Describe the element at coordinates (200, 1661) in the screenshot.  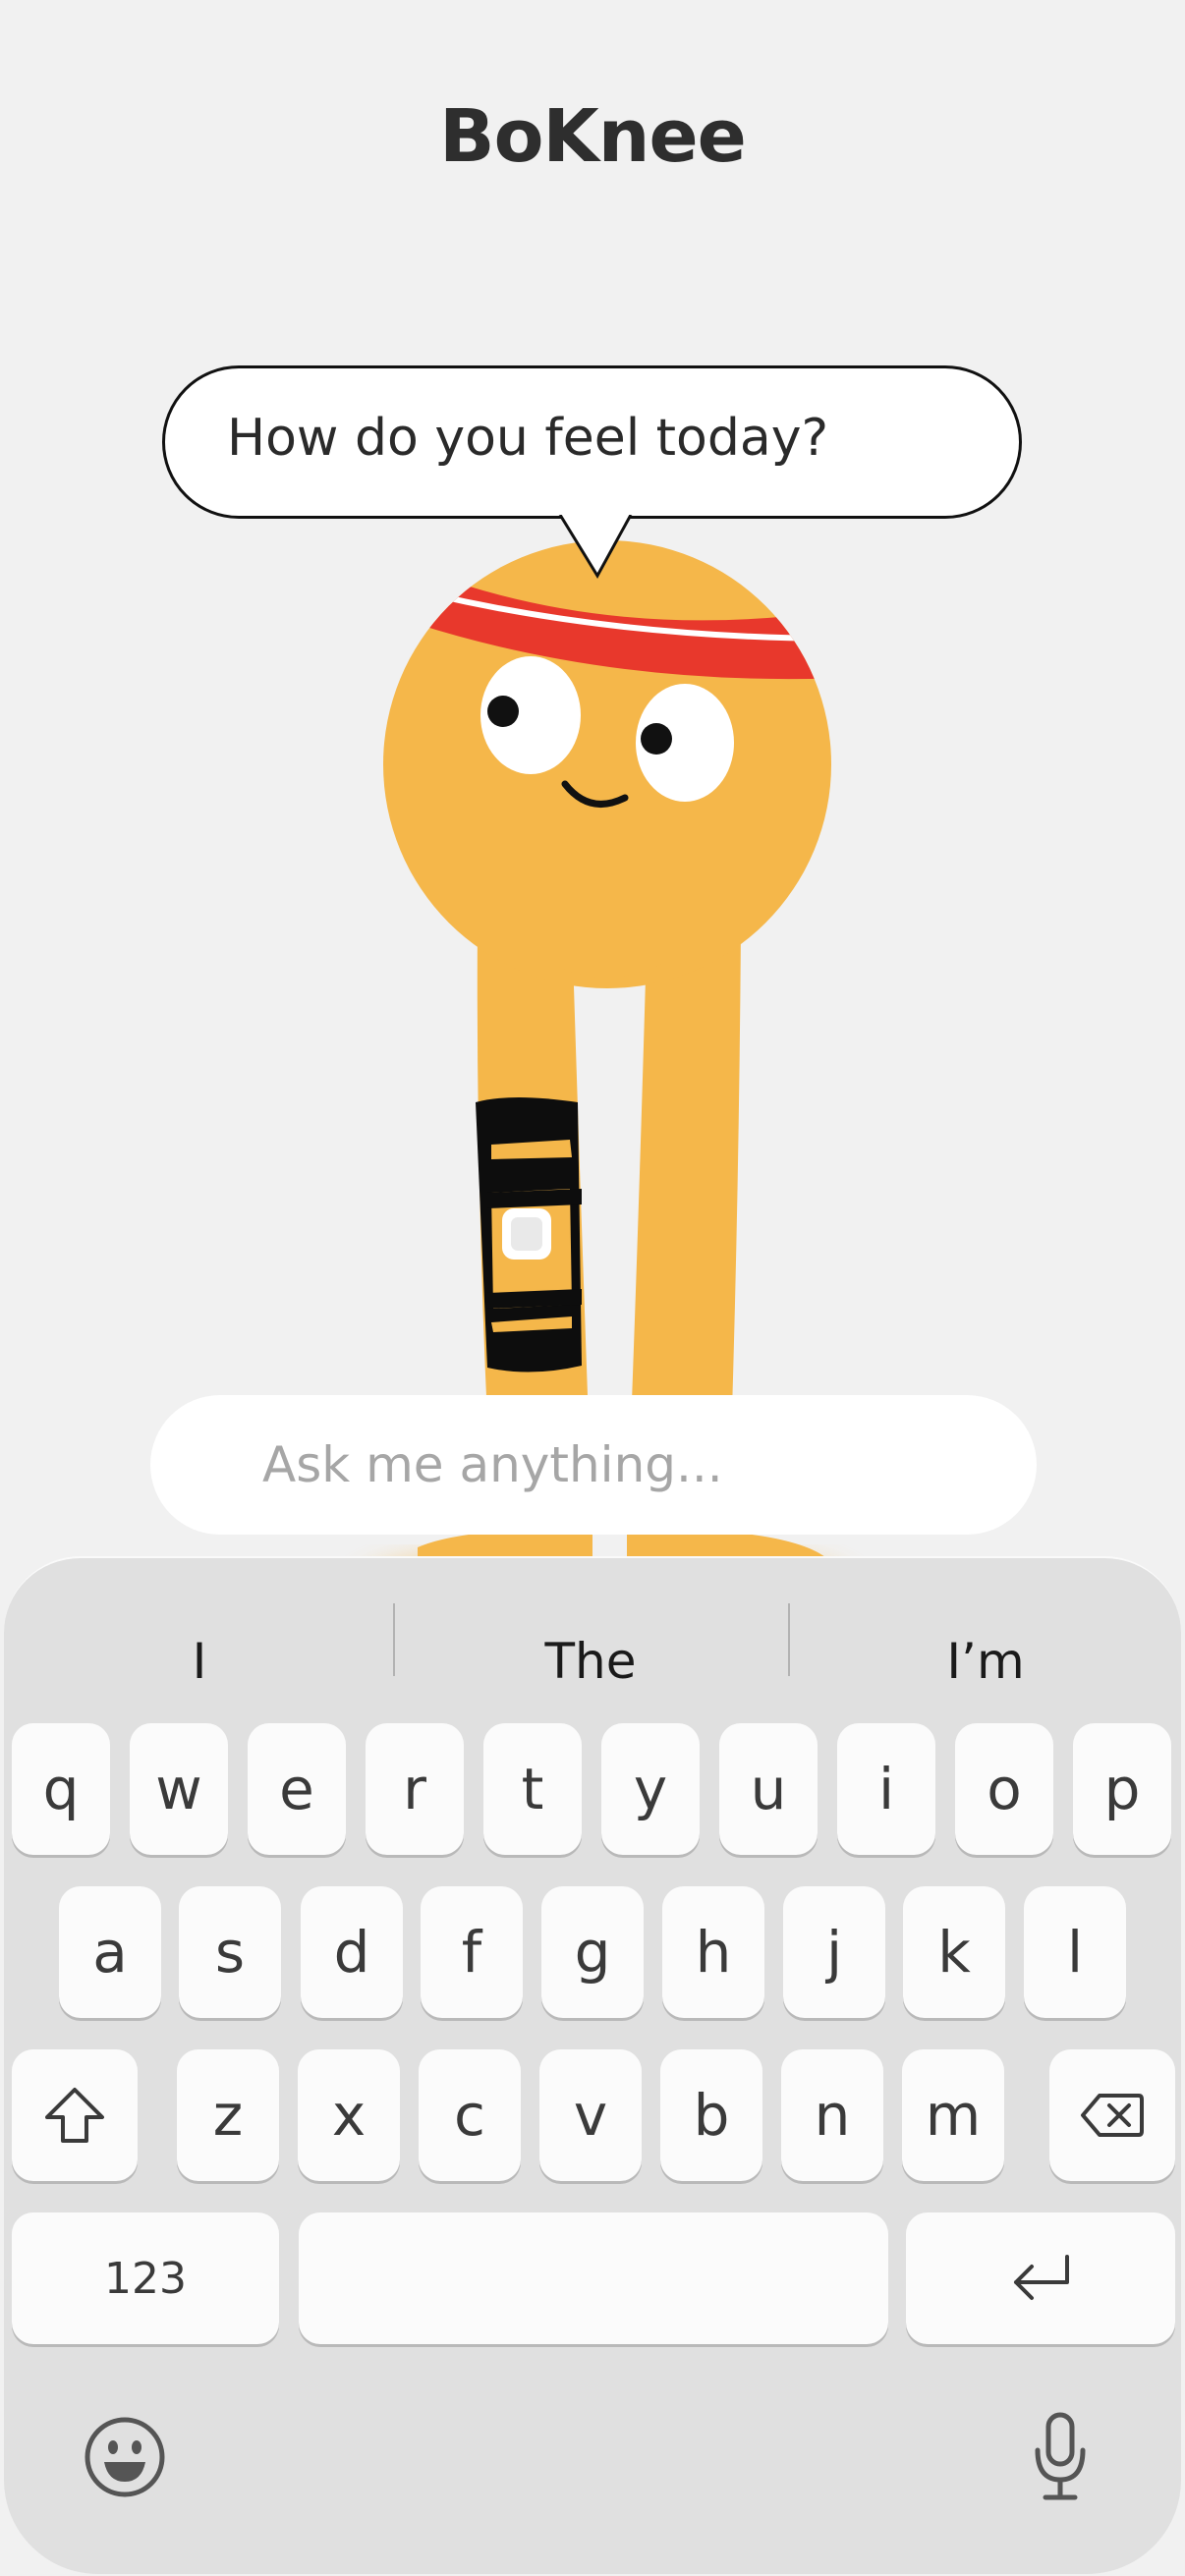
I see `suggestion-1: I` at that location.